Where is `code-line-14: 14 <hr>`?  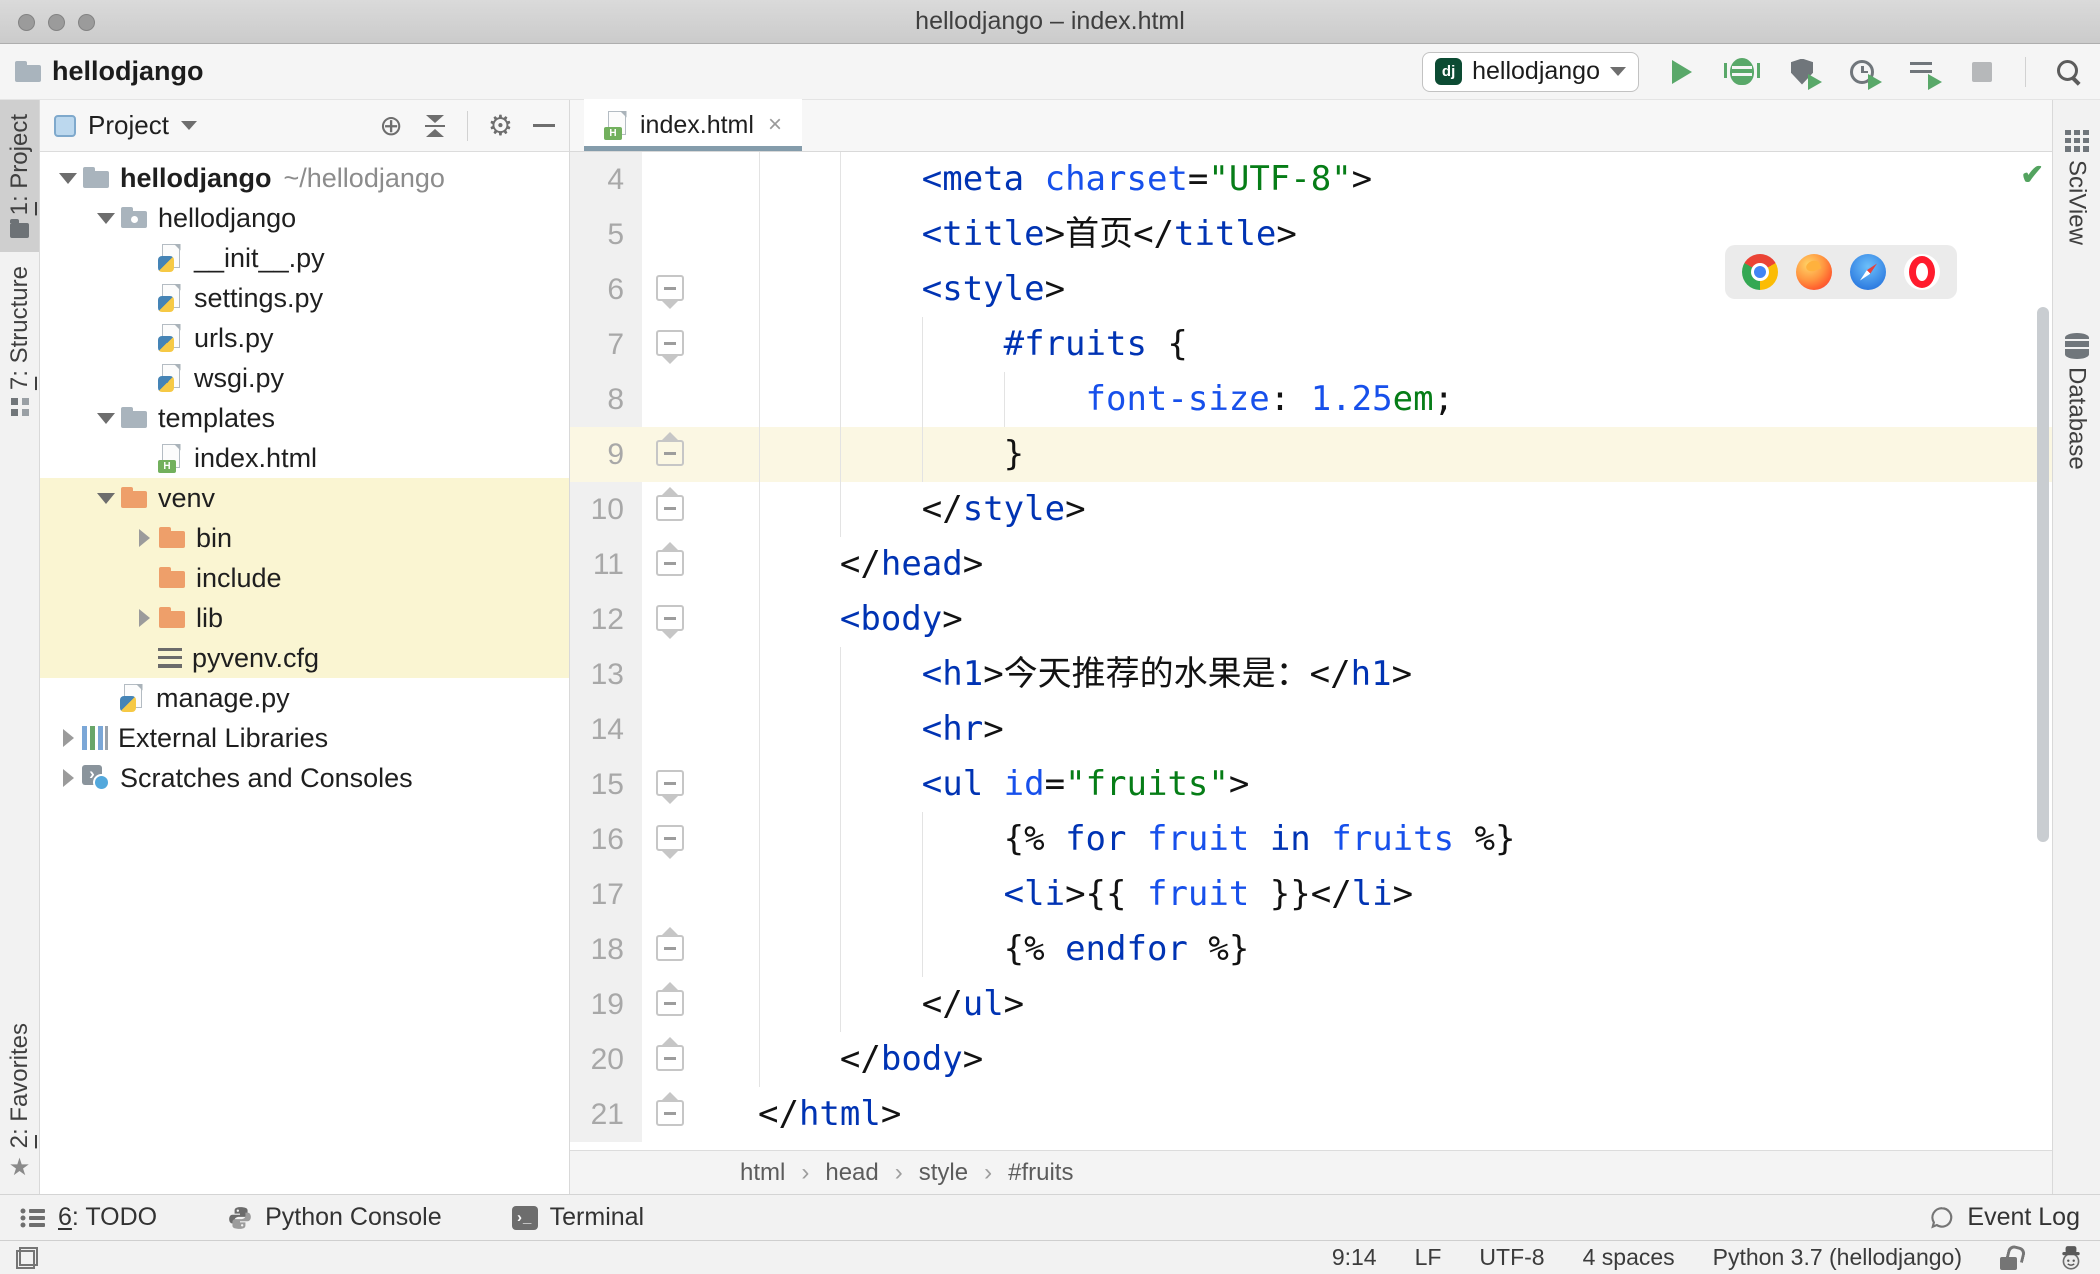 code-line-14: 14 <hr> is located at coordinates (1311, 729).